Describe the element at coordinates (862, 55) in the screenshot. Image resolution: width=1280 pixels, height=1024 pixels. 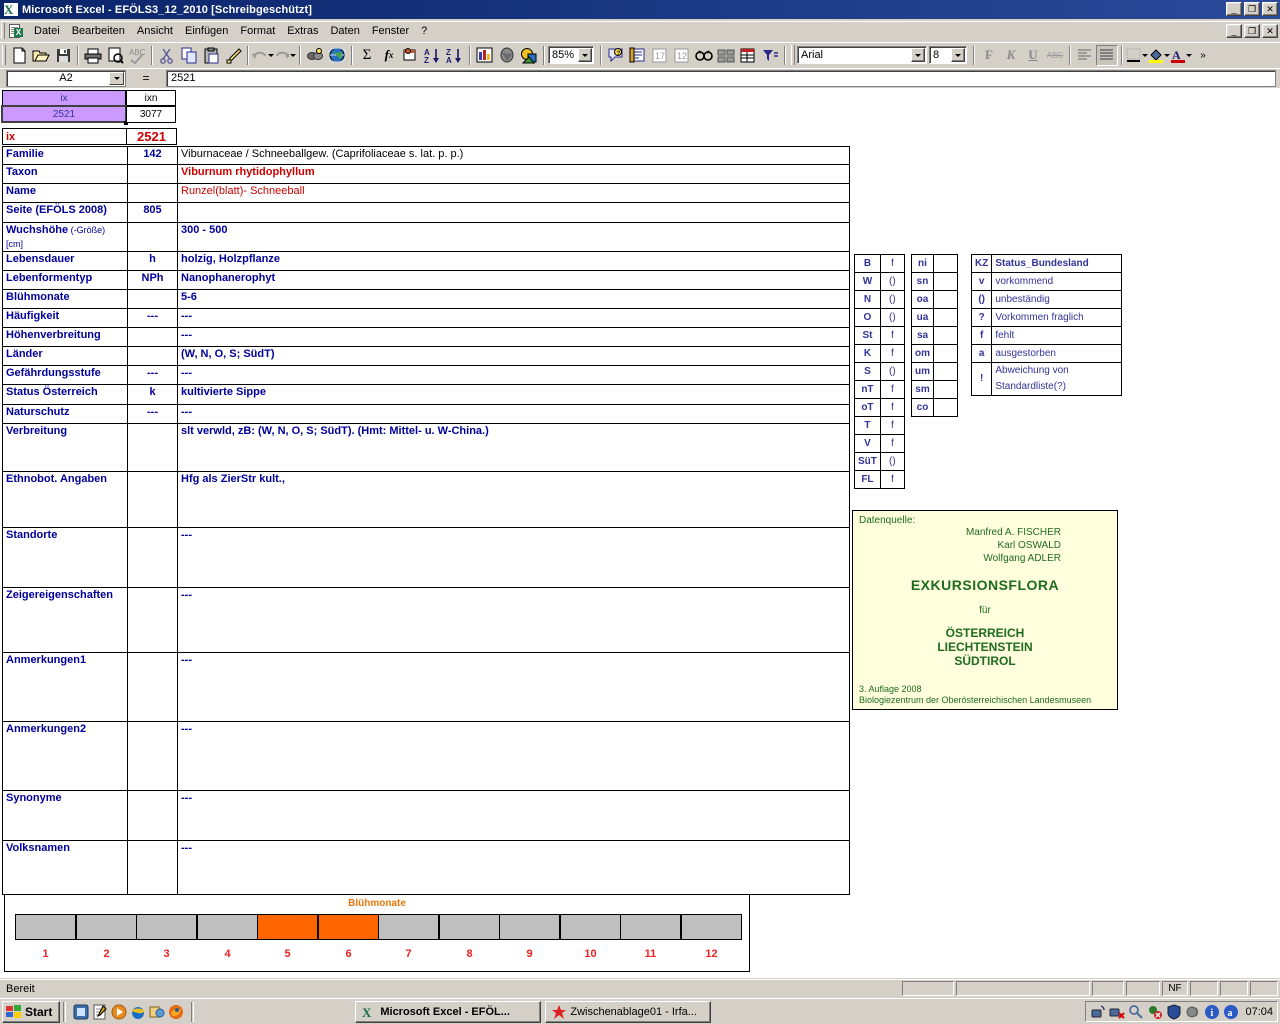
I see `font-name-combo: Arial` at that location.